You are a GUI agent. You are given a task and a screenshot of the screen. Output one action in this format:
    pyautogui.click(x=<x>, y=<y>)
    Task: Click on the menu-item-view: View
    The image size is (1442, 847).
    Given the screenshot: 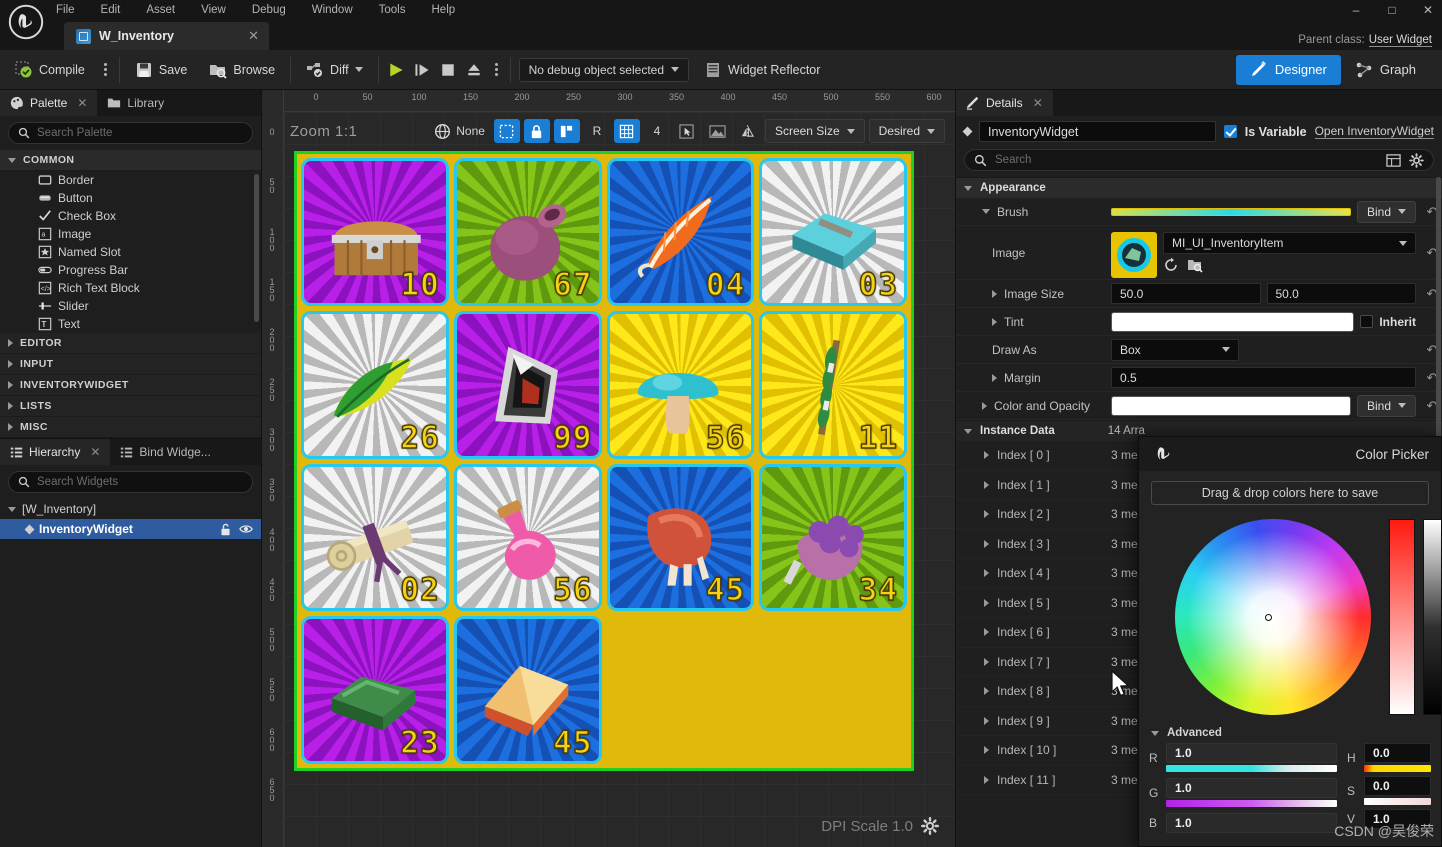 What is the action you would take?
    pyautogui.click(x=213, y=10)
    